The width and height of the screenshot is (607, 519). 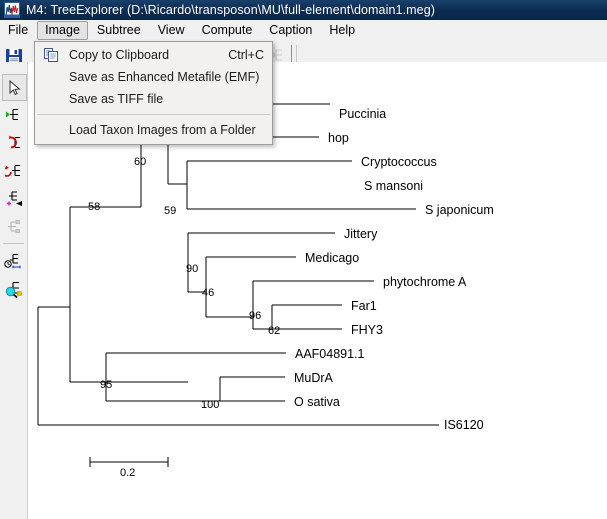 I want to click on compress-subtree-icon, so click(x=13, y=198).